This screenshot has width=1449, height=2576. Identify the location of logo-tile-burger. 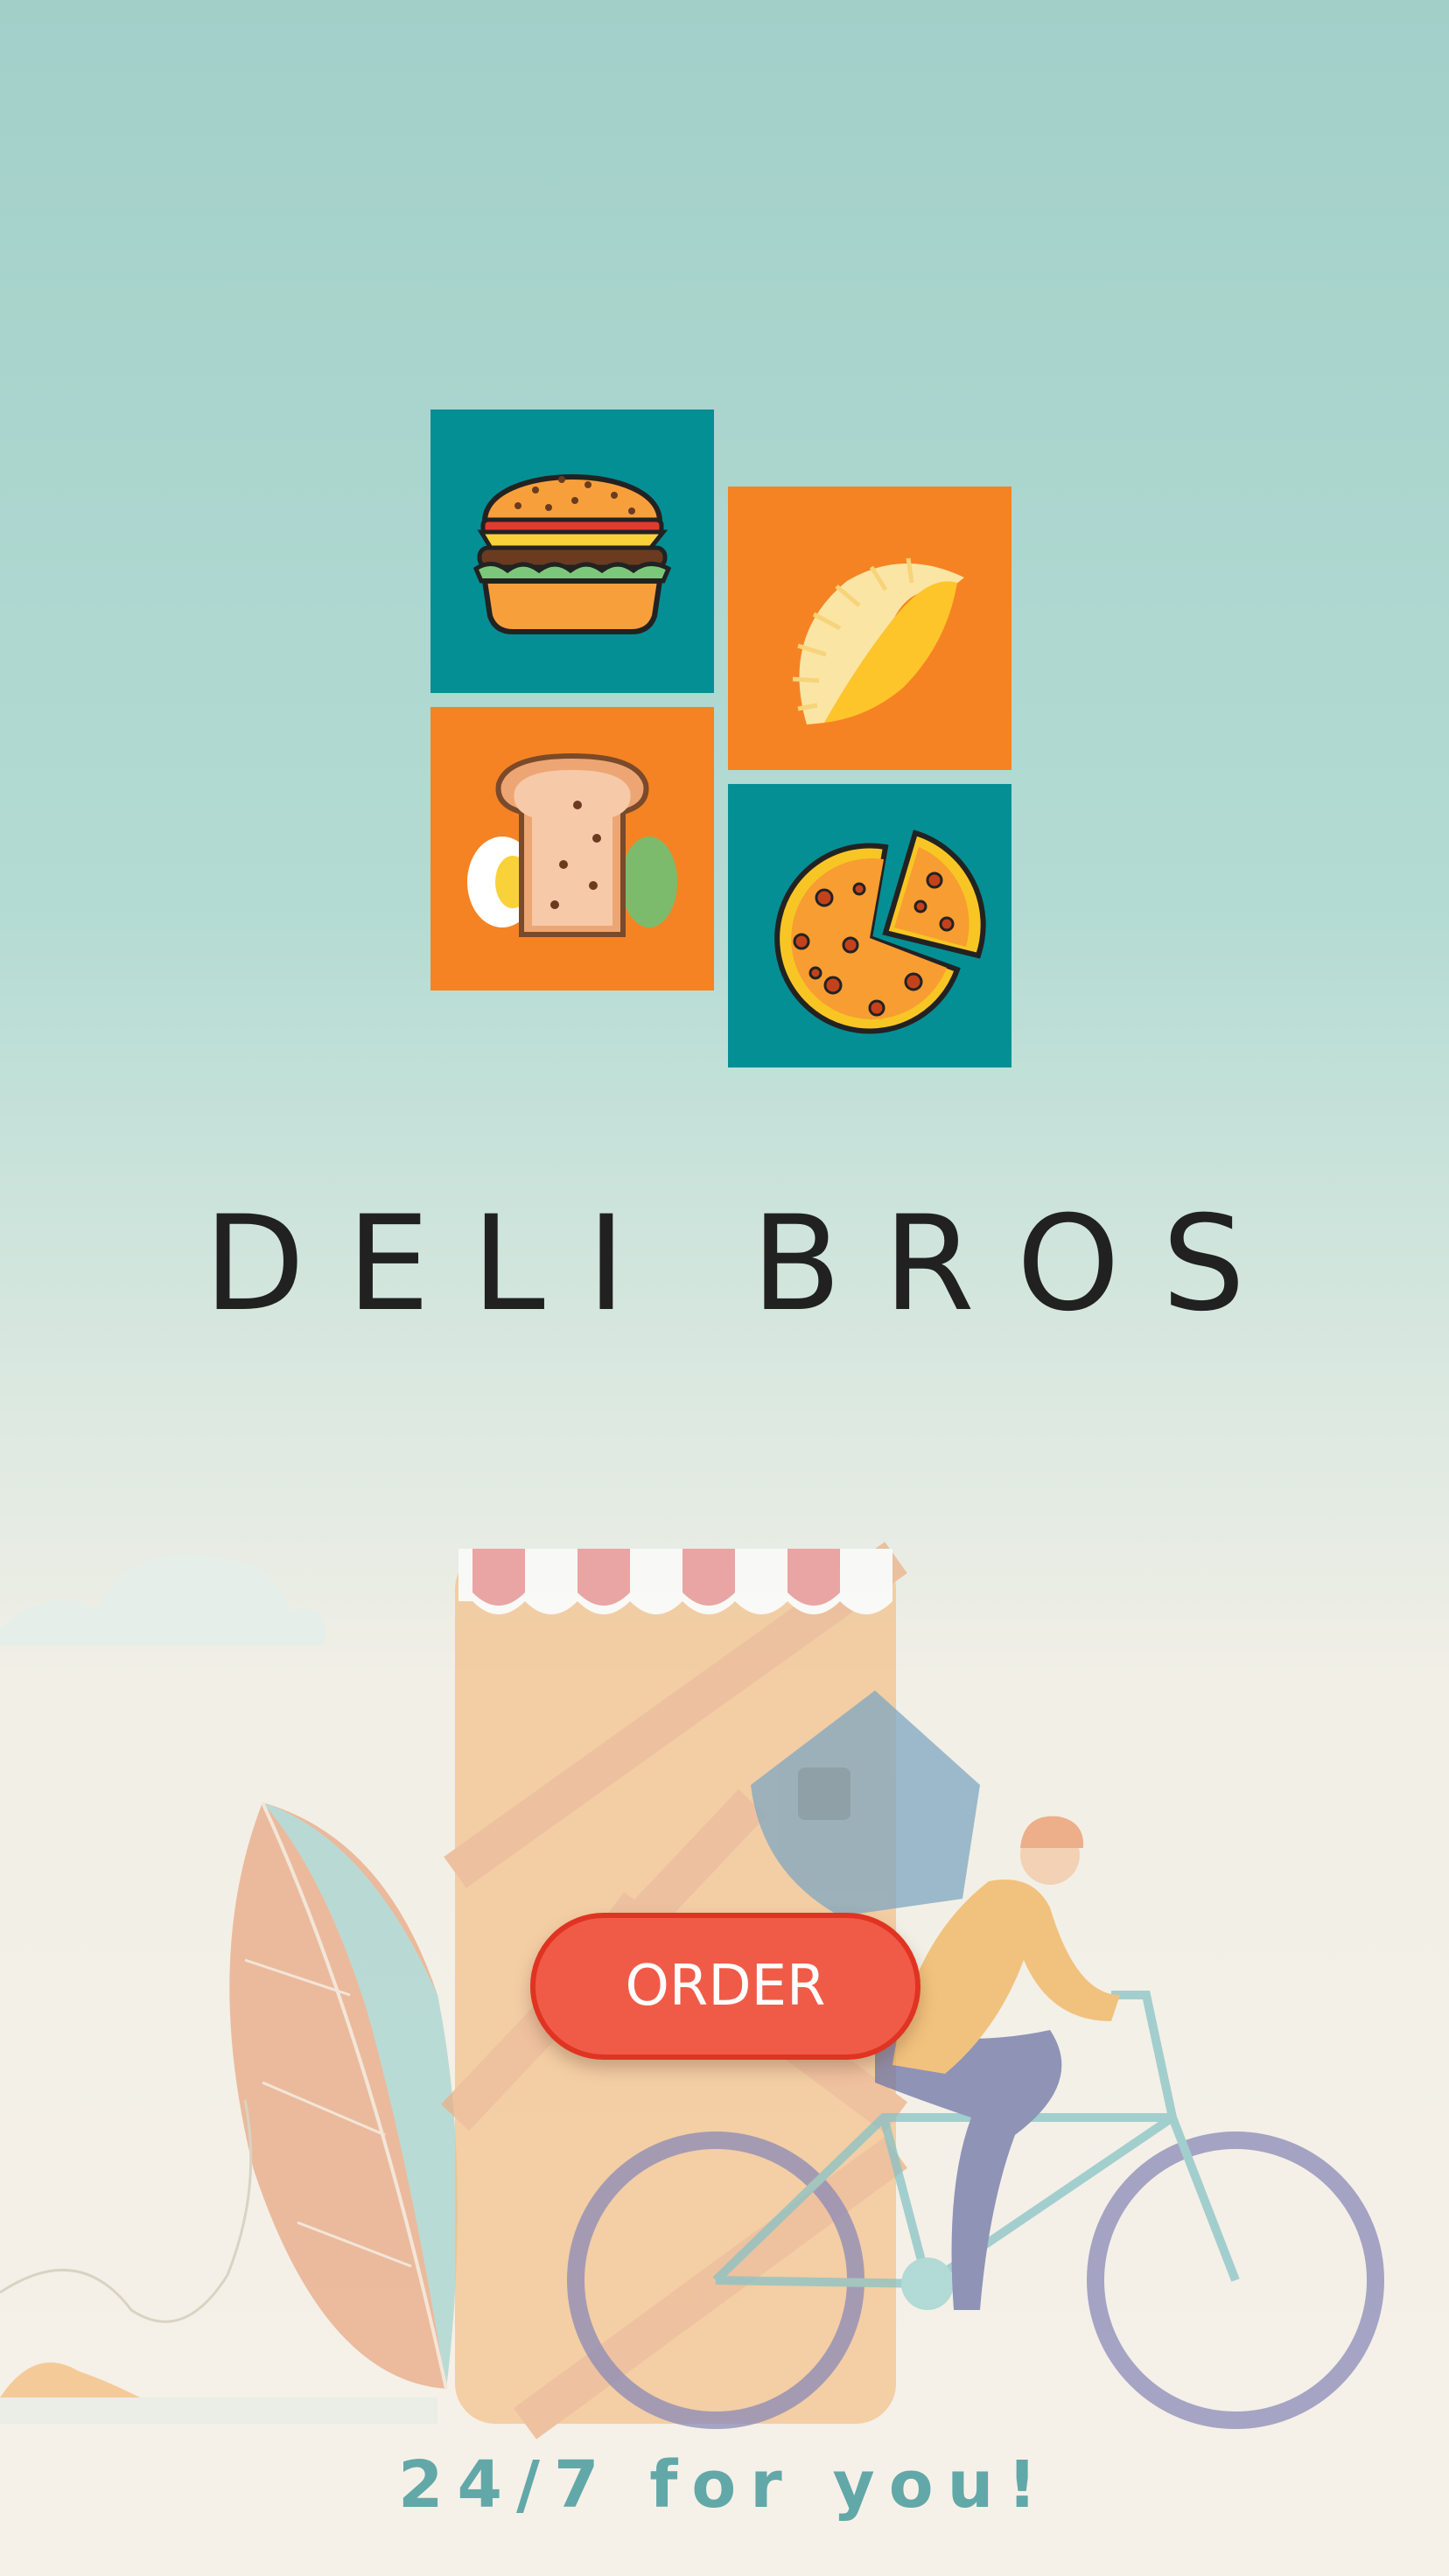
(572, 551).